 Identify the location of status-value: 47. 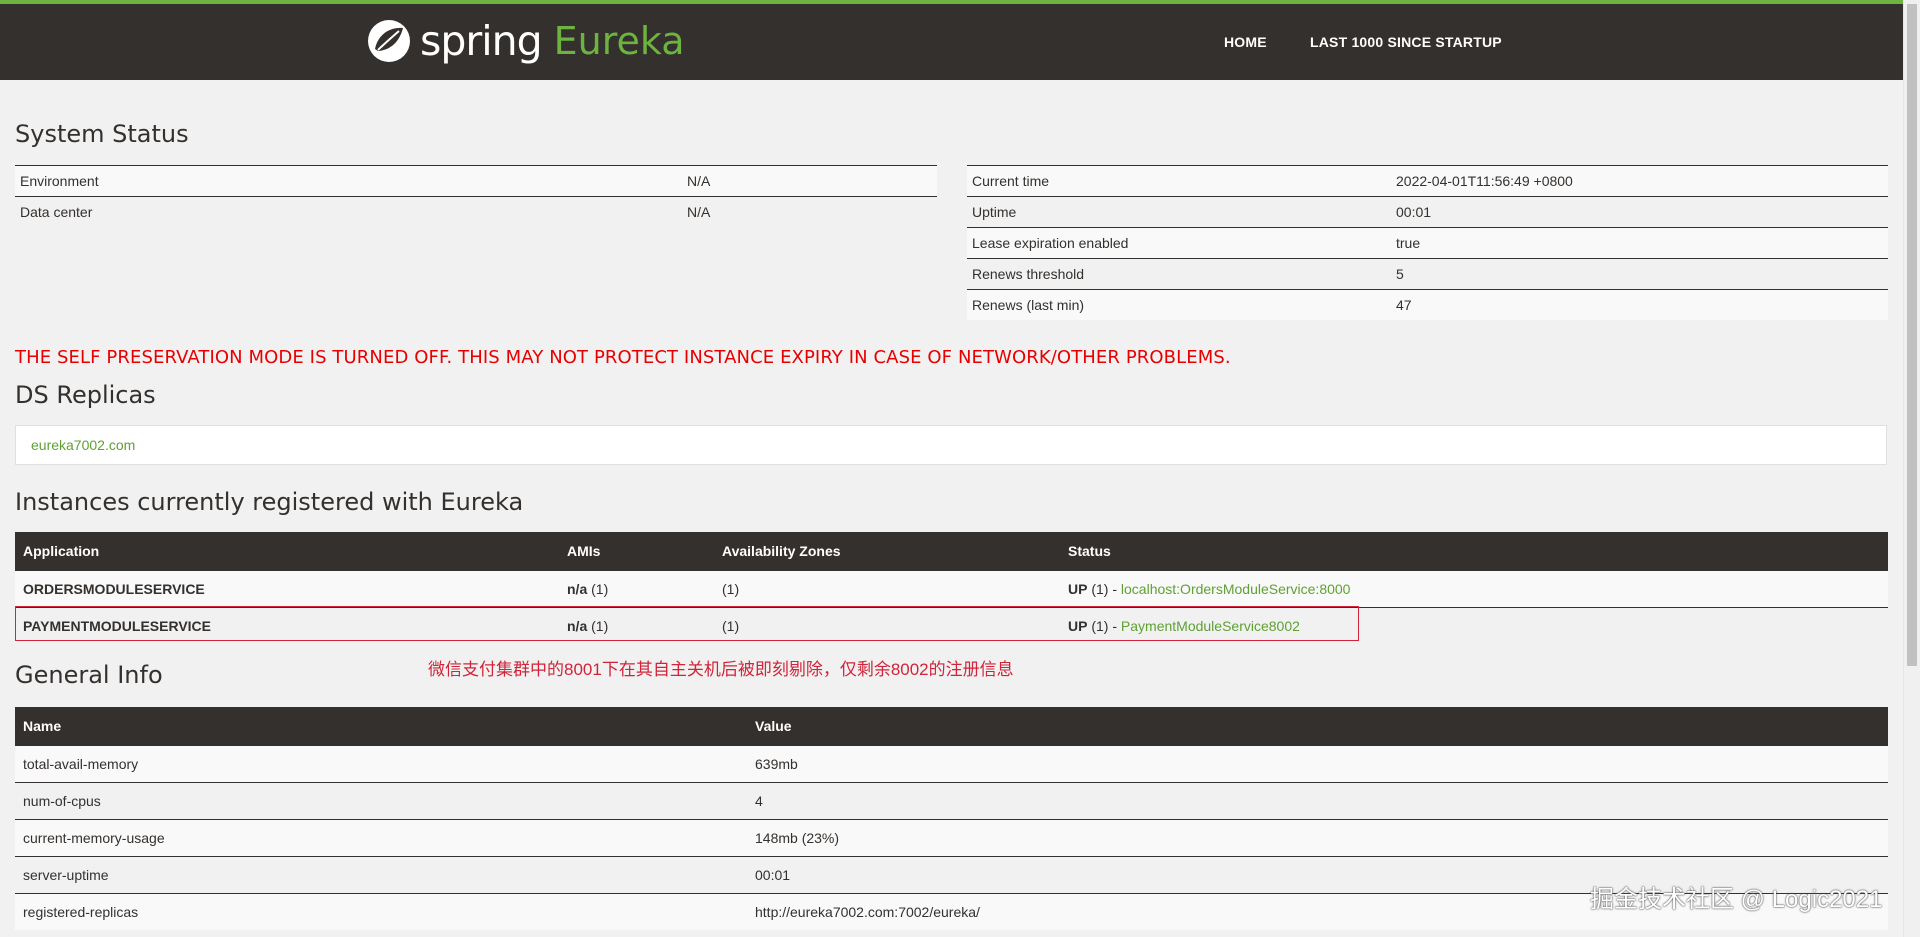
(1639, 304).